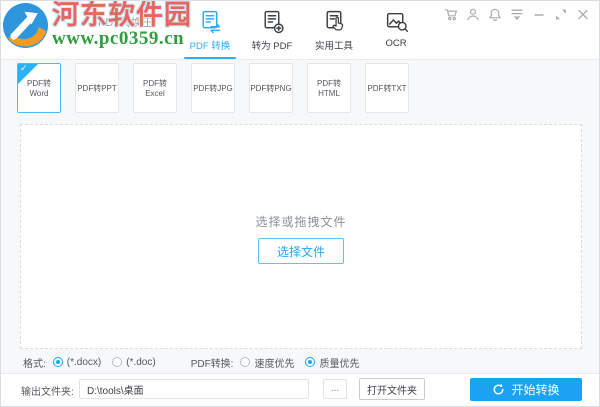  I want to click on open-folder-button: 打开文件夹, so click(392, 389).